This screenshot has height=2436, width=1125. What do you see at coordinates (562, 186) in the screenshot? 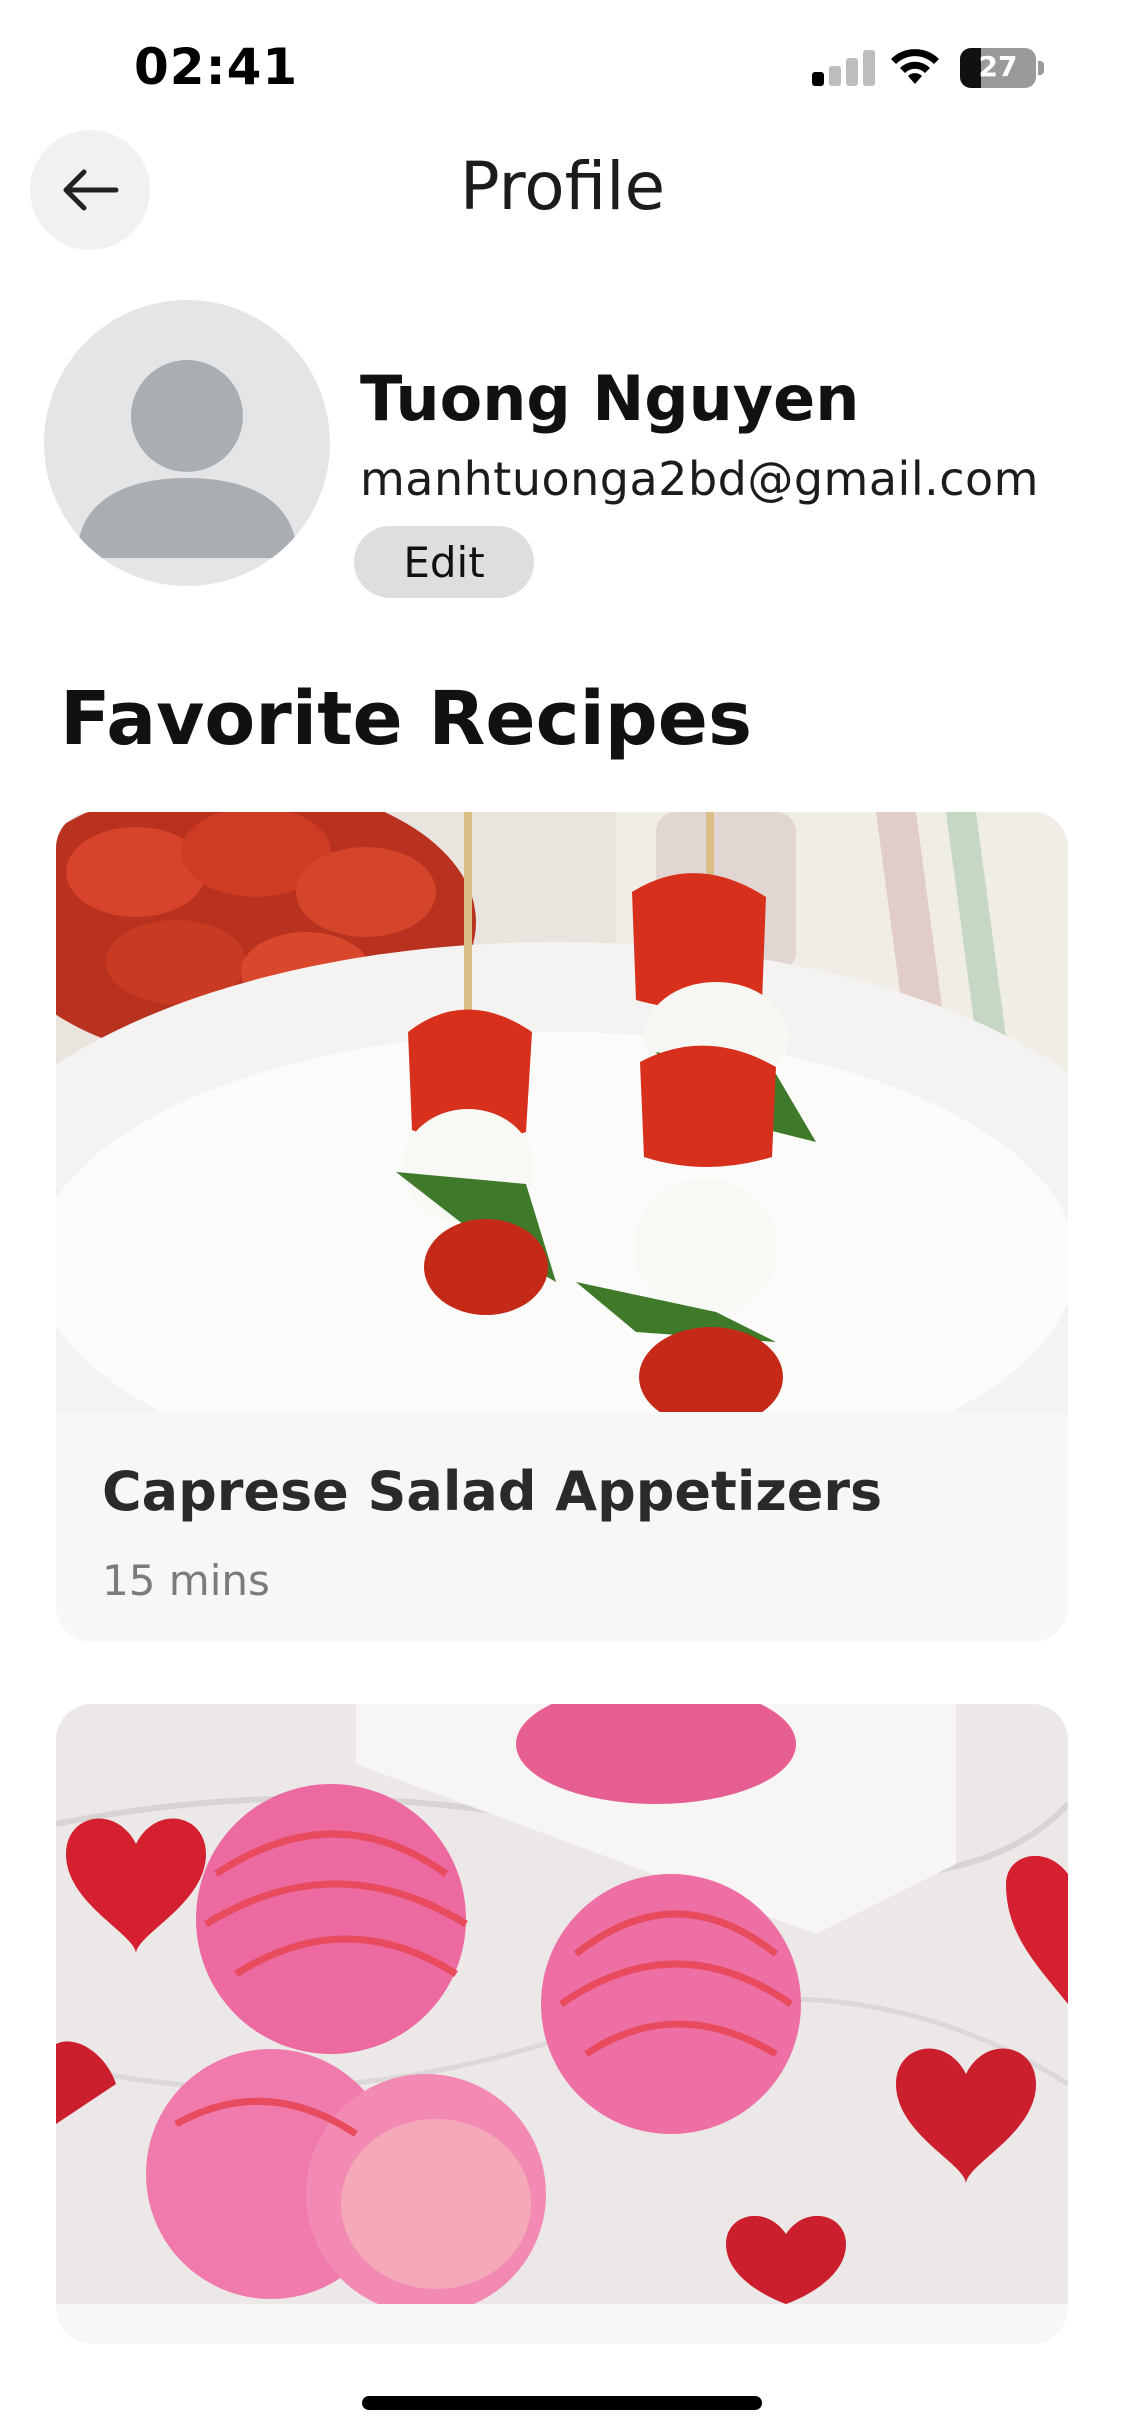
I see `page-title: Profile` at bounding box center [562, 186].